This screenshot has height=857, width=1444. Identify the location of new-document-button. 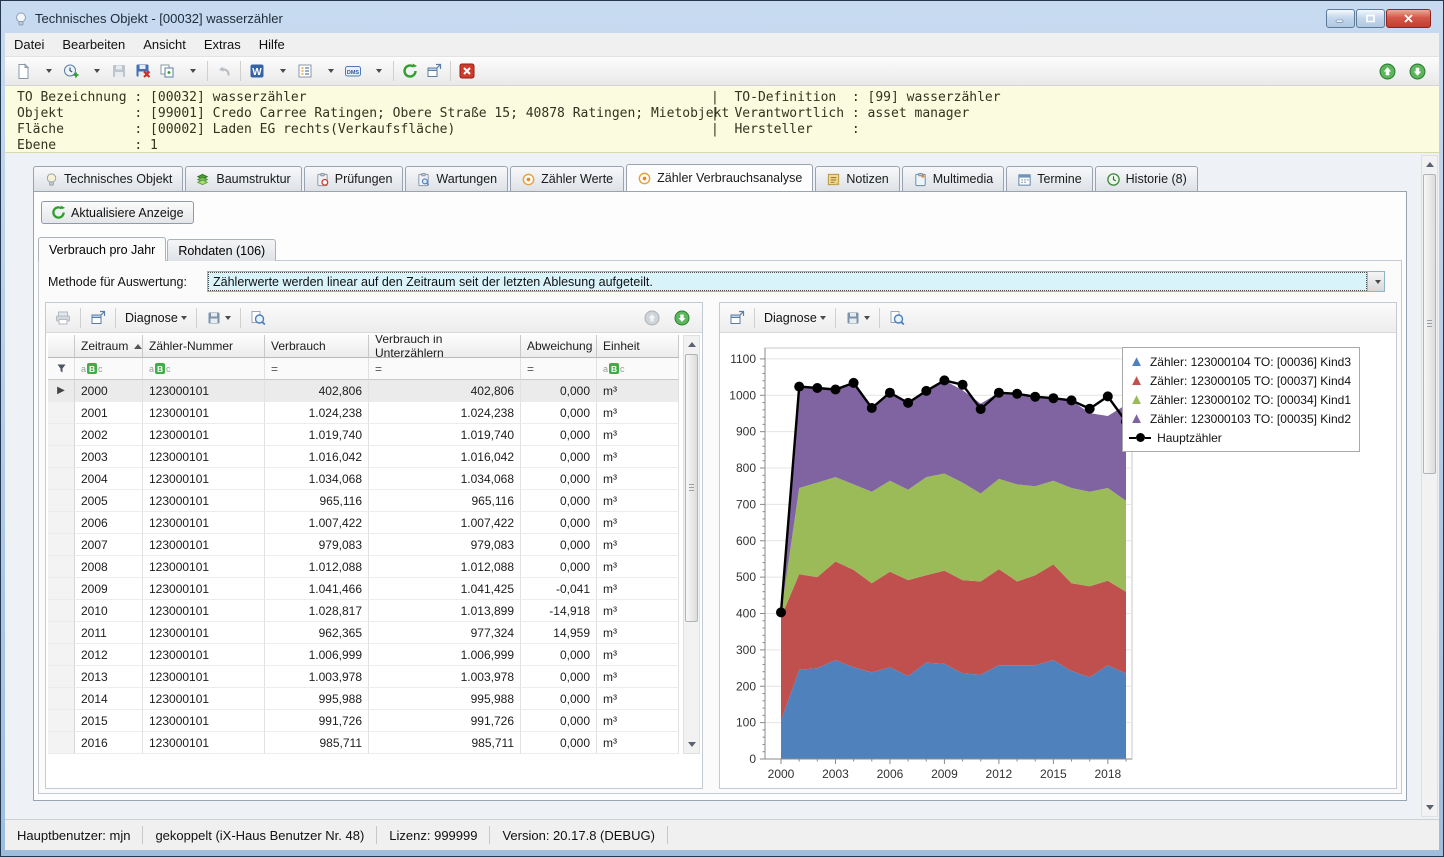
(23, 71).